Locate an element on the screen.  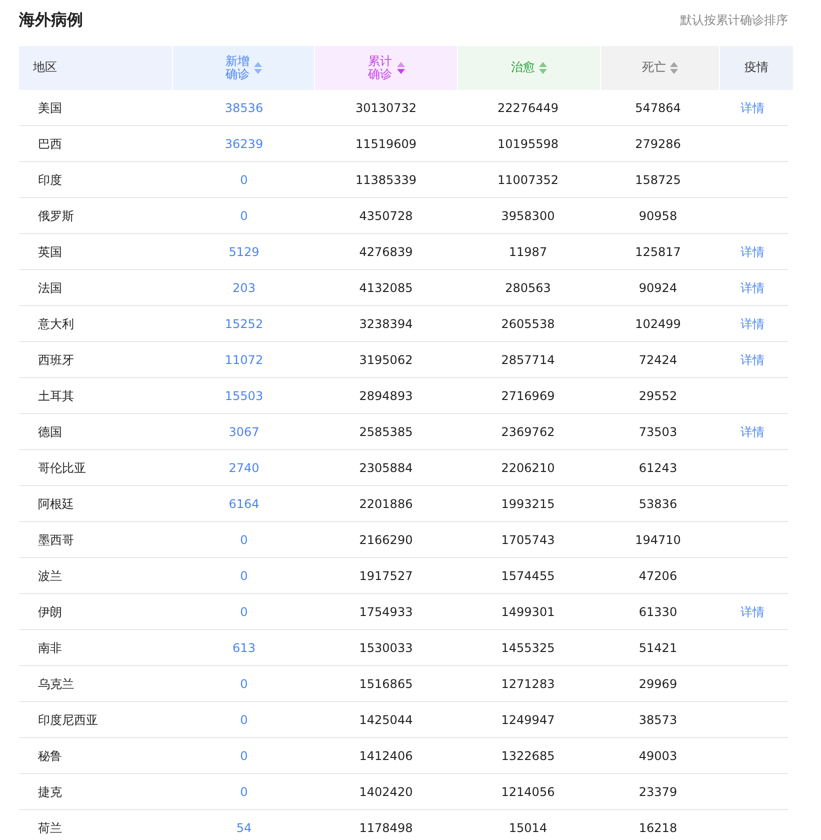
table-cell: 203 is located at coordinates (244, 287).